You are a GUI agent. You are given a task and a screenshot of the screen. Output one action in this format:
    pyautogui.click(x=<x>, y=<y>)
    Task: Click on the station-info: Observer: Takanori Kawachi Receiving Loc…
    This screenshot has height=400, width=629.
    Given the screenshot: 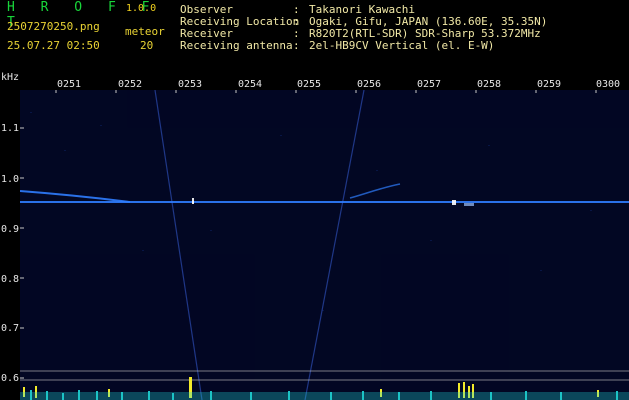 What is the action you would take?
    pyautogui.click(x=363, y=28)
    